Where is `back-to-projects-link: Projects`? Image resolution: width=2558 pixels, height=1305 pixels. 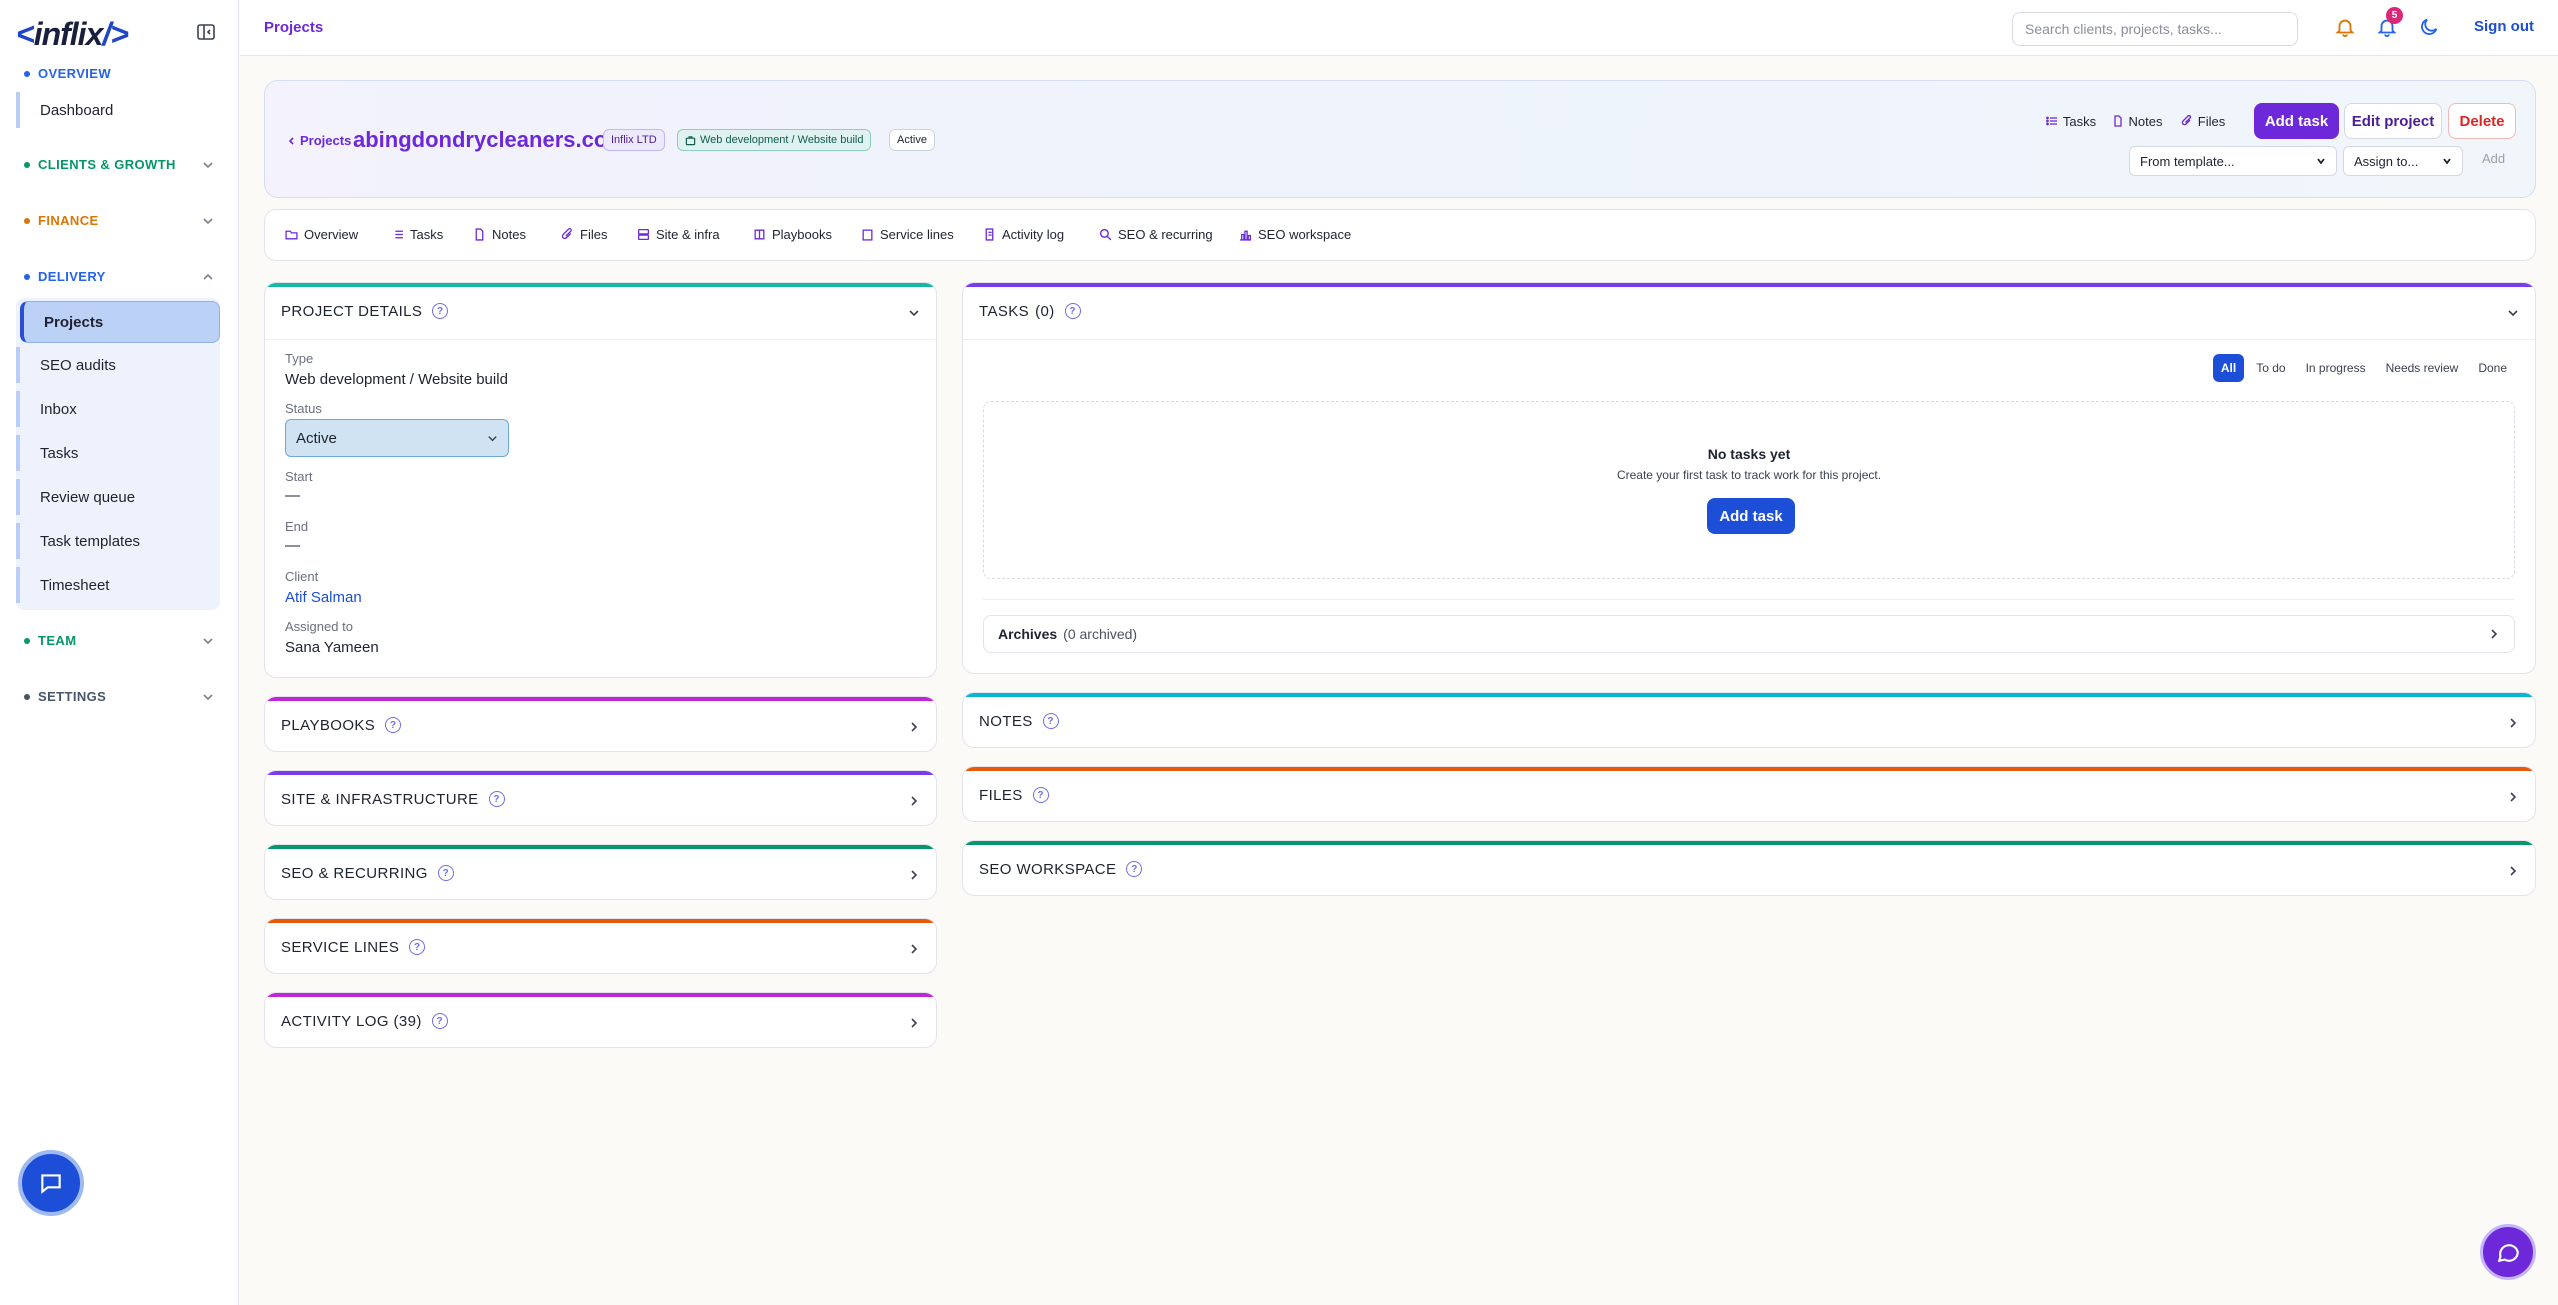
back-to-projects-link: Projects is located at coordinates (319, 140).